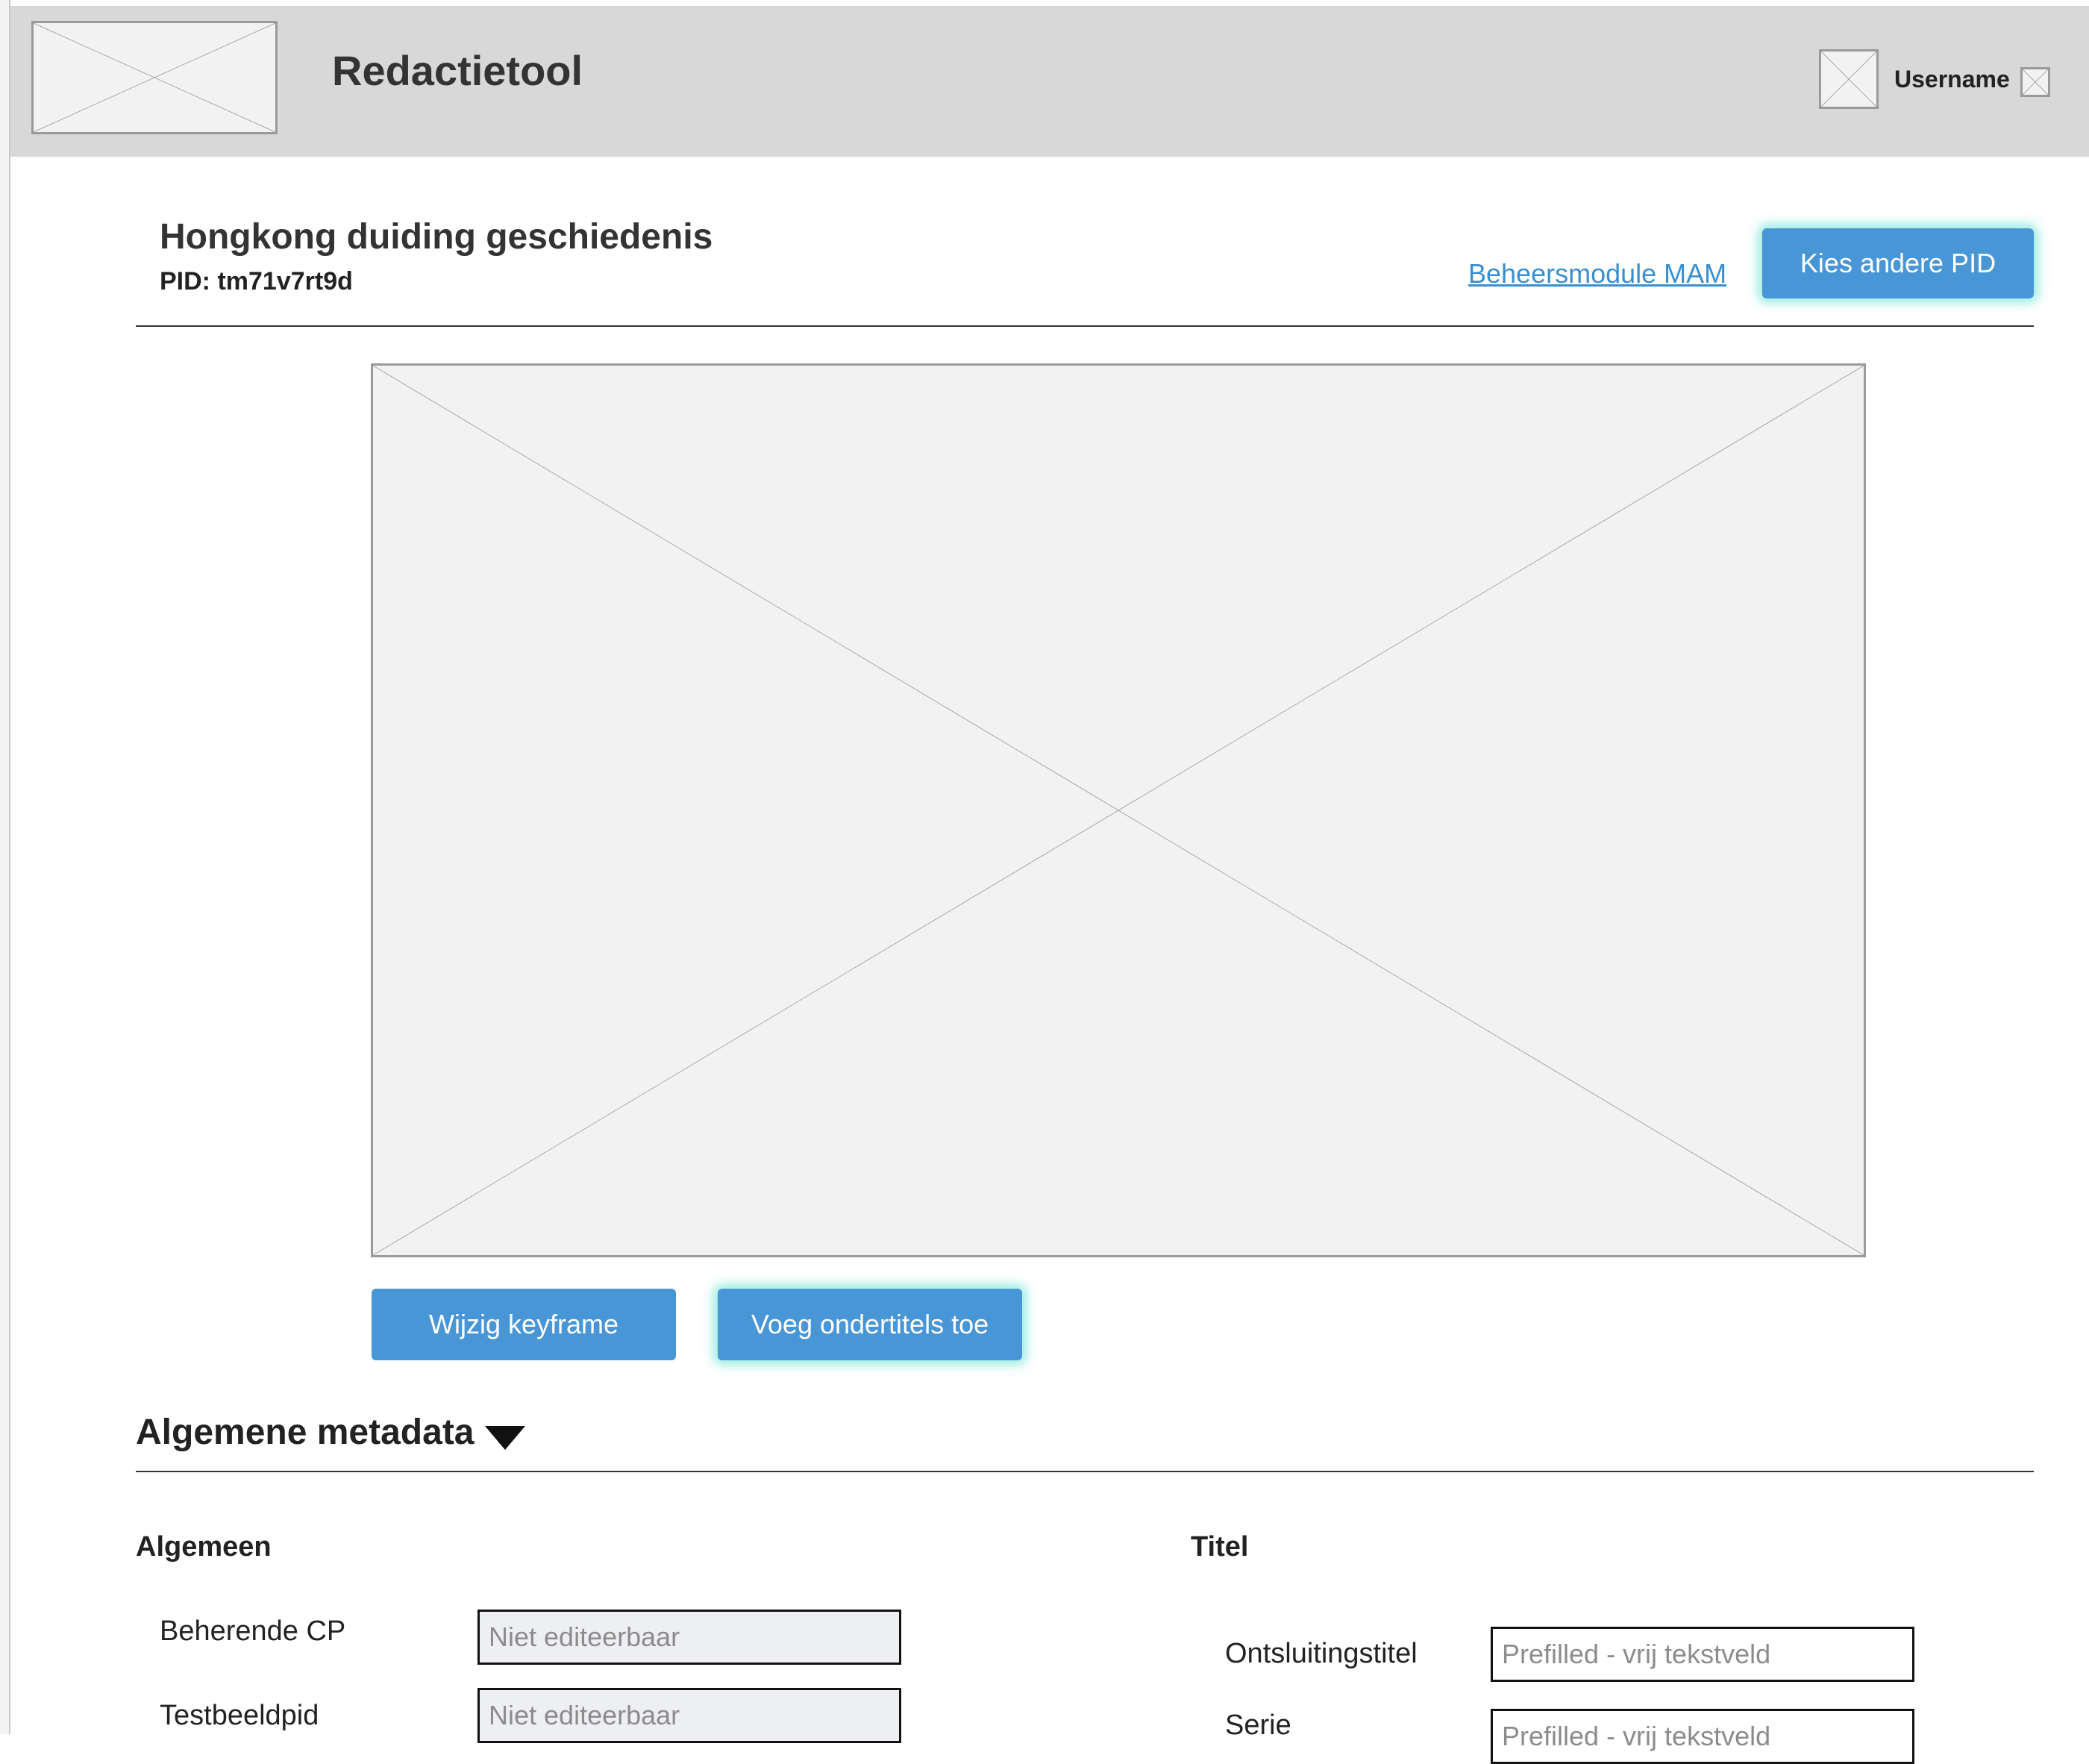  What do you see at coordinates (204, 1547) in the screenshot?
I see `general-group-title: Algemeen` at bounding box center [204, 1547].